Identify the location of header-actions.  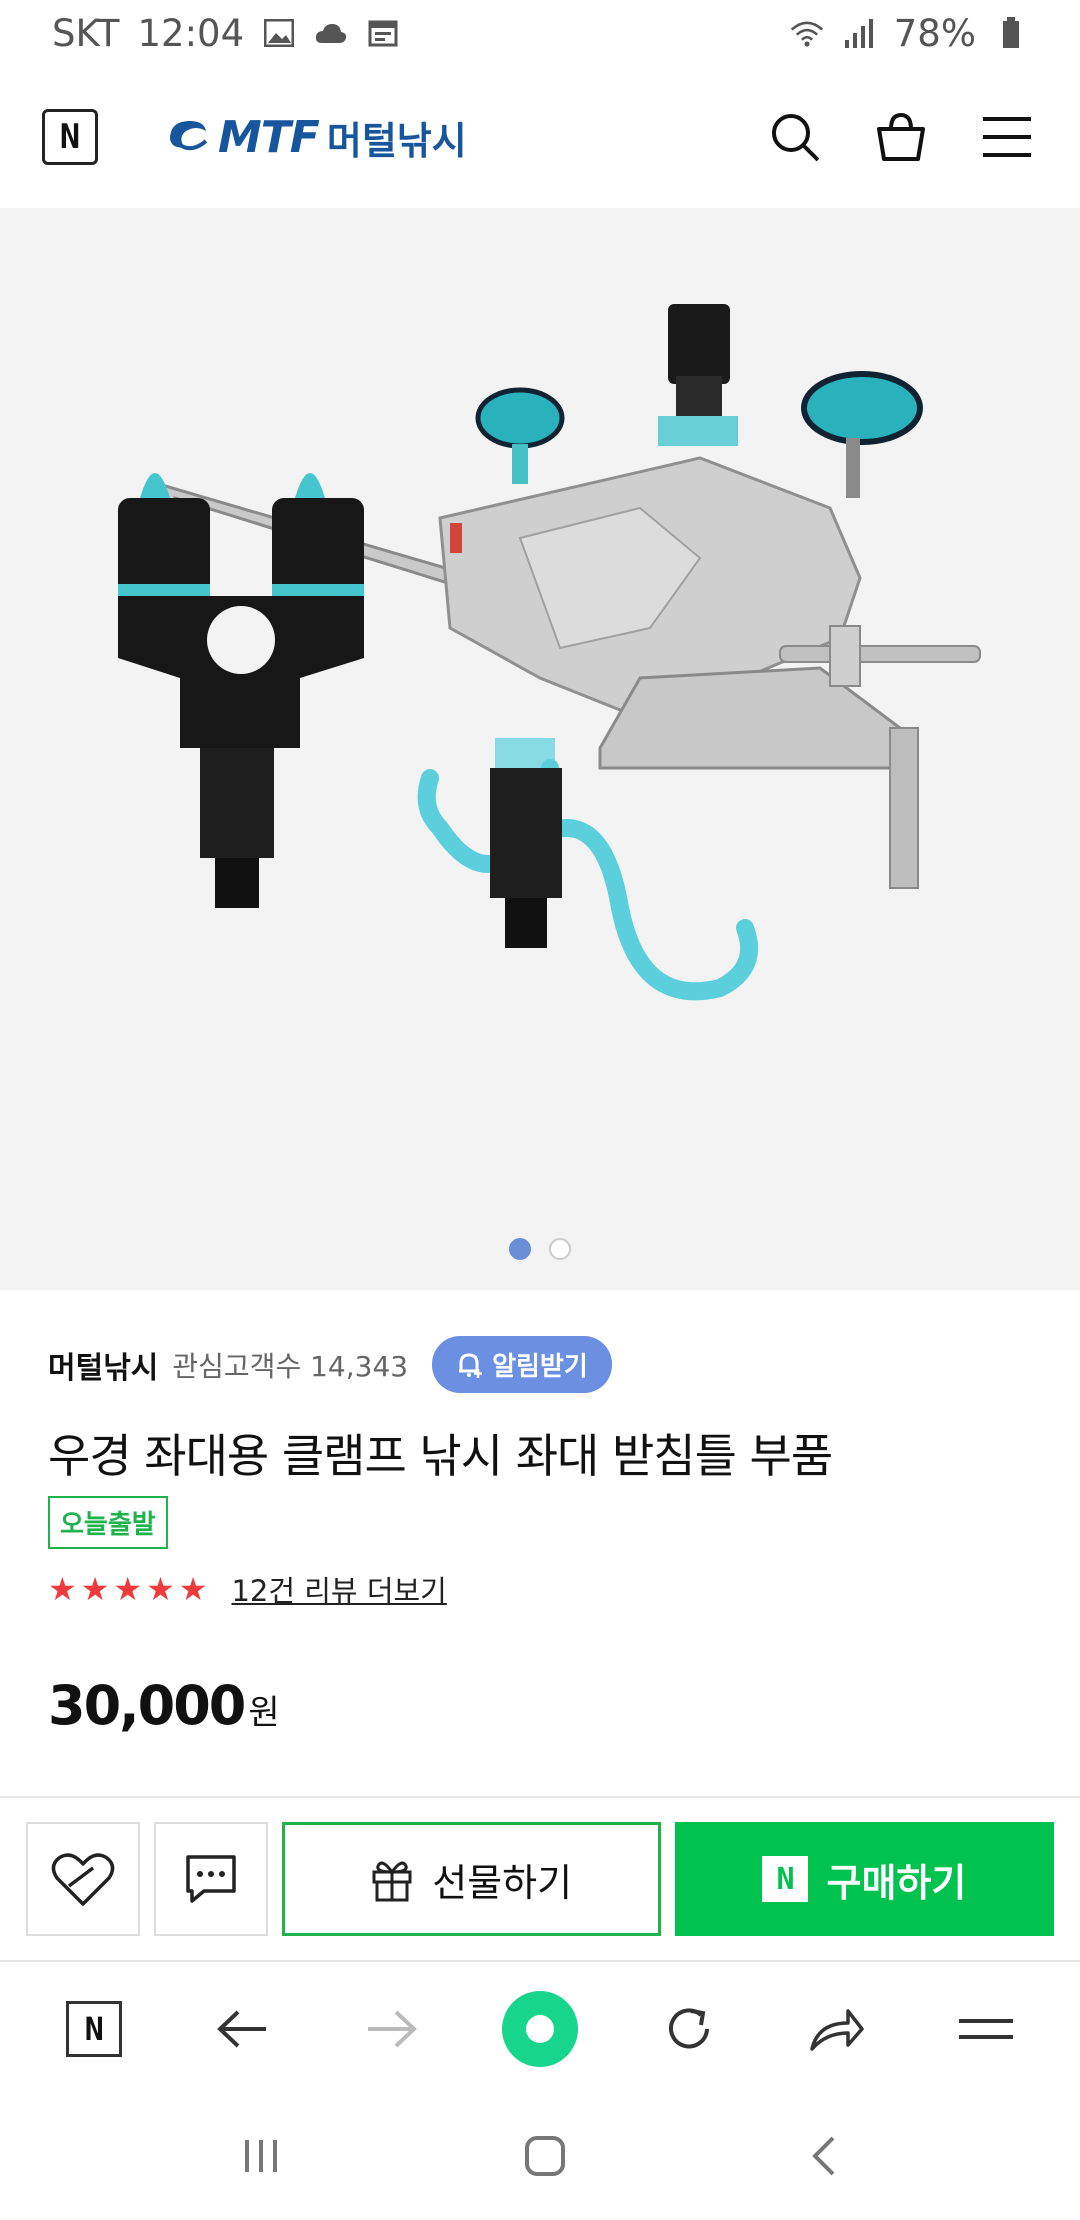
(901, 137).